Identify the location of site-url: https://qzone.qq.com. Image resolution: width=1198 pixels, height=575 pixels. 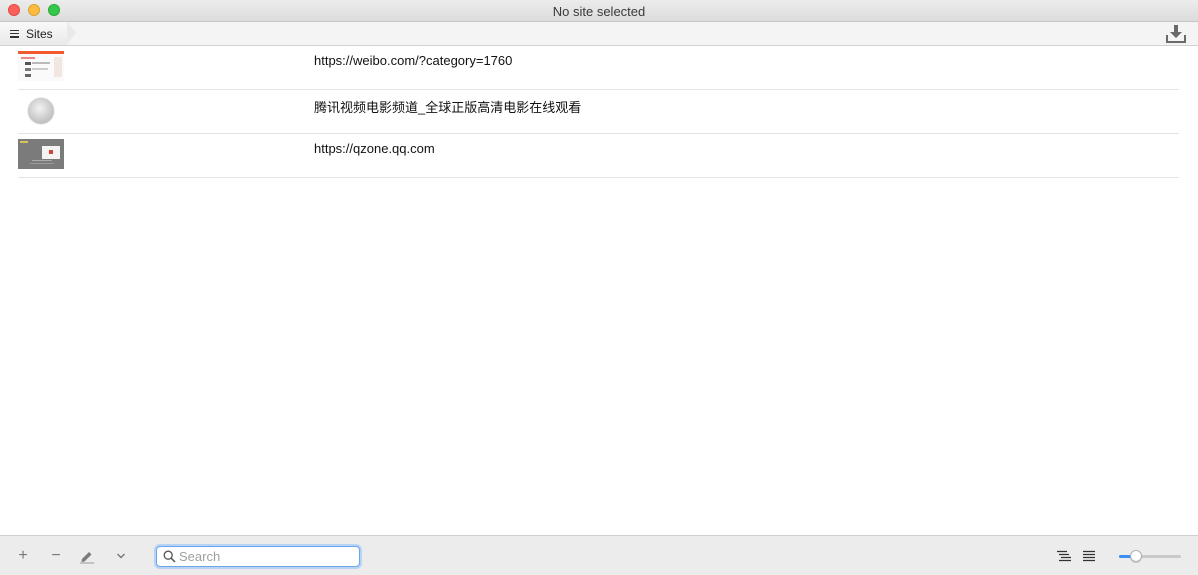
(374, 148).